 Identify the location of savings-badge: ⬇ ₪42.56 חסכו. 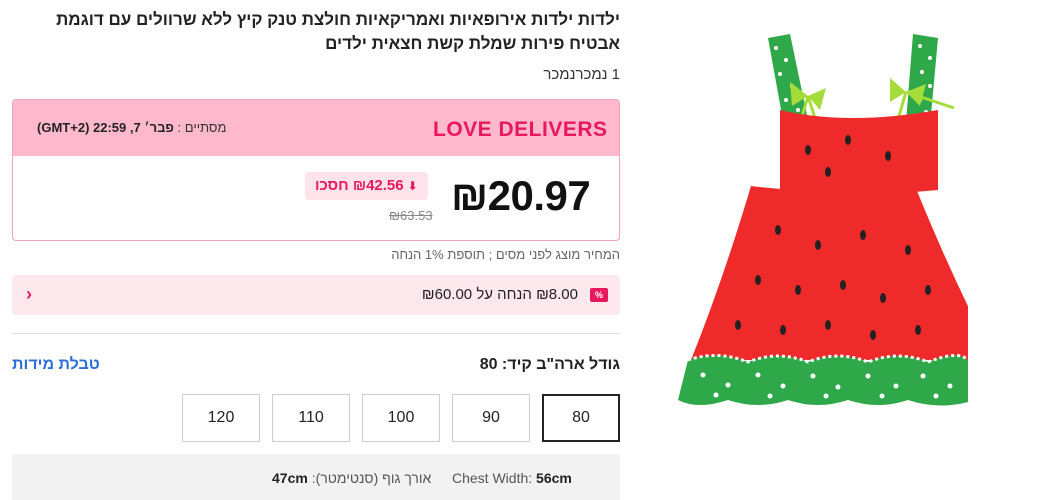
(366, 186).